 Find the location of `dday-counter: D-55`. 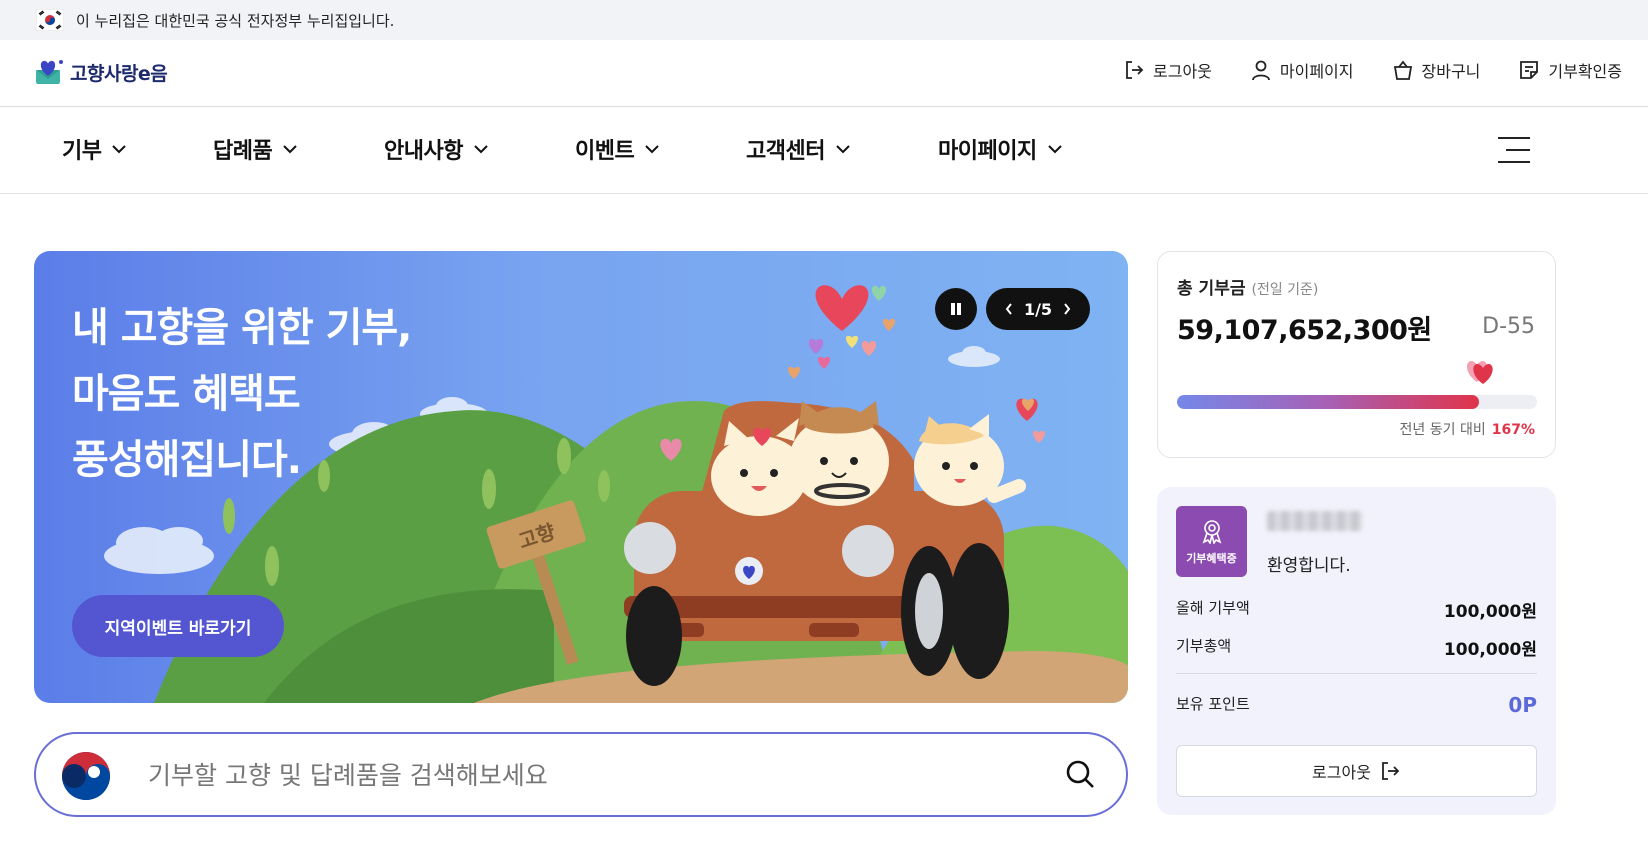

dday-counter: D-55 is located at coordinates (1508, 326).